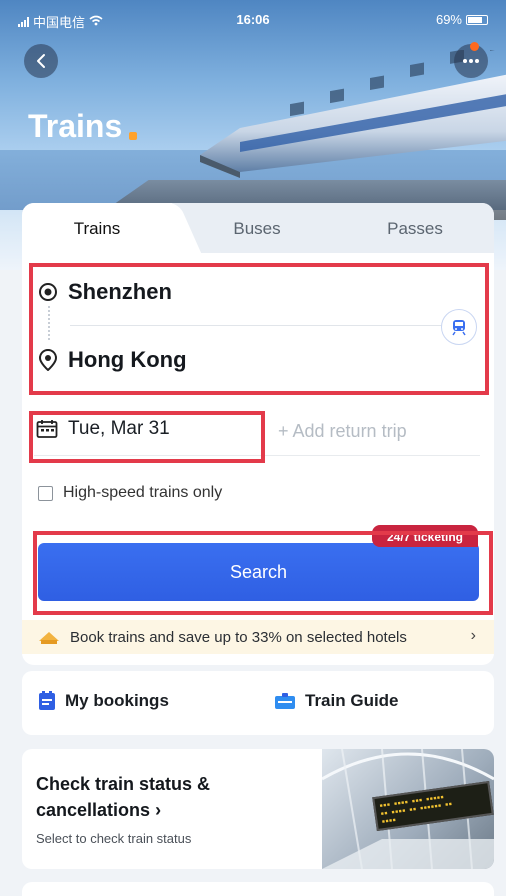 The height and width of the screenshot is (896, 506). What do you see at coordinates (258, 889) in the screenshot?
I see `next-card-peek` at bounding box center [258, 889].